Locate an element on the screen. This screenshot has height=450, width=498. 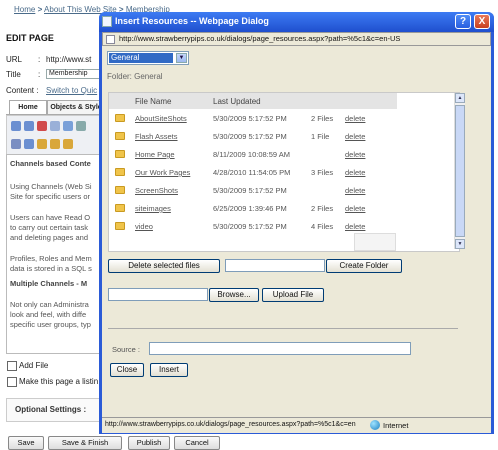
editor-heading: Multiple Channels - M is located at coordinates (49, 283).